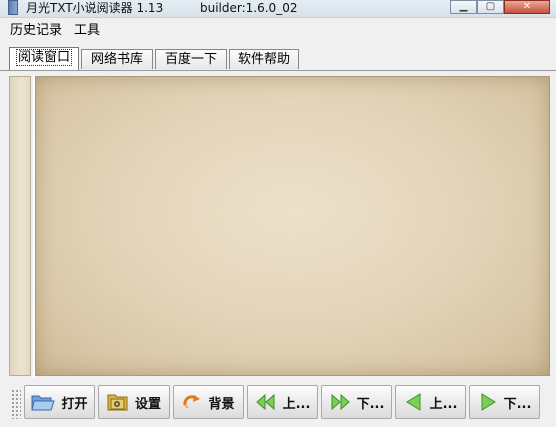 This screenshot has height=427, width=556. I want to click on refresh-arrow-icon, so click(192, 402).